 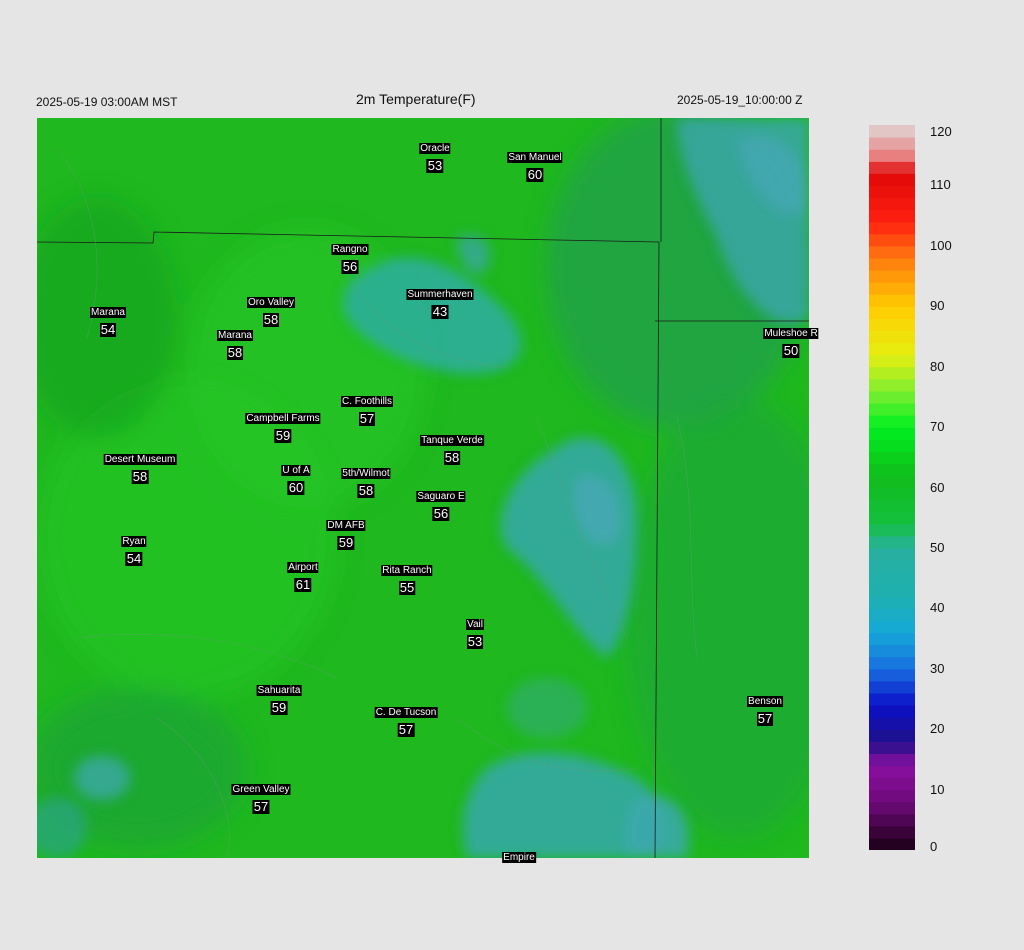 I want to click on local-time-label: 2025-05-19 03:00AM MST, so click(x=107, y=102).